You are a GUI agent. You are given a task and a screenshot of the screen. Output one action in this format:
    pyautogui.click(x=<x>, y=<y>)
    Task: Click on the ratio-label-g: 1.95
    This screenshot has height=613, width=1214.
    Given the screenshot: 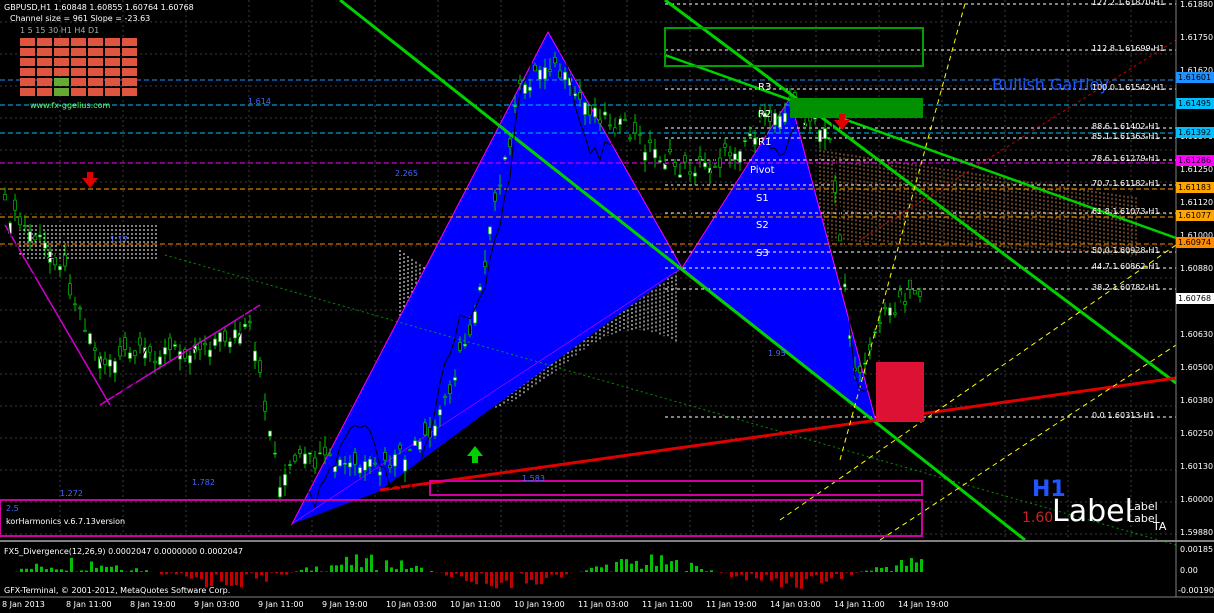 What is the action you would take?
    pyautogui.click(x=777, y=353)
    